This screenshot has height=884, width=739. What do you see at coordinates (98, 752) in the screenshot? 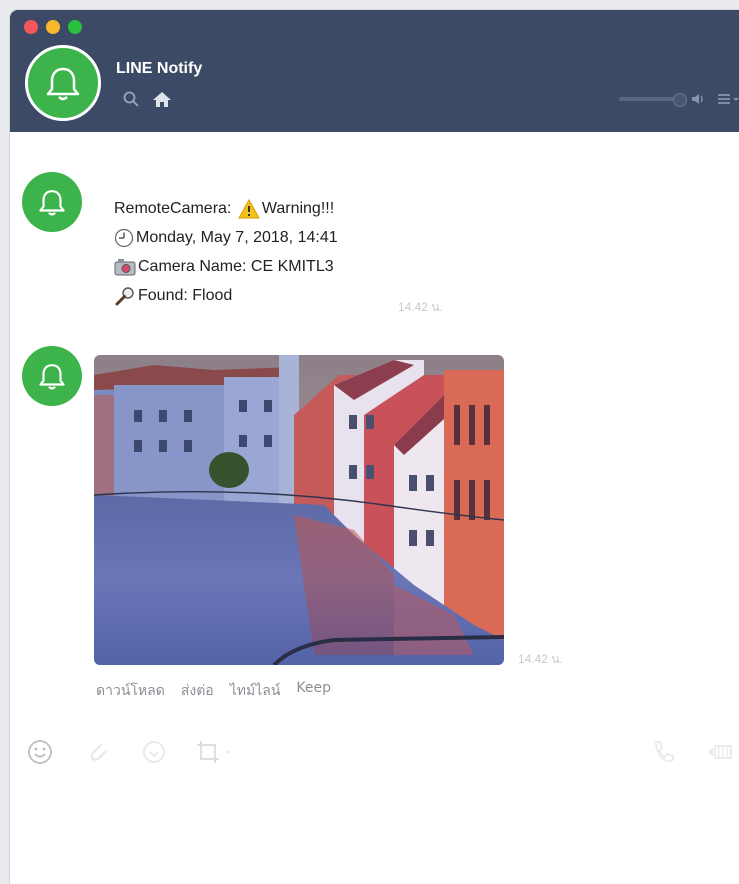
I see `attach-icon` at bounding box center [98, 752].